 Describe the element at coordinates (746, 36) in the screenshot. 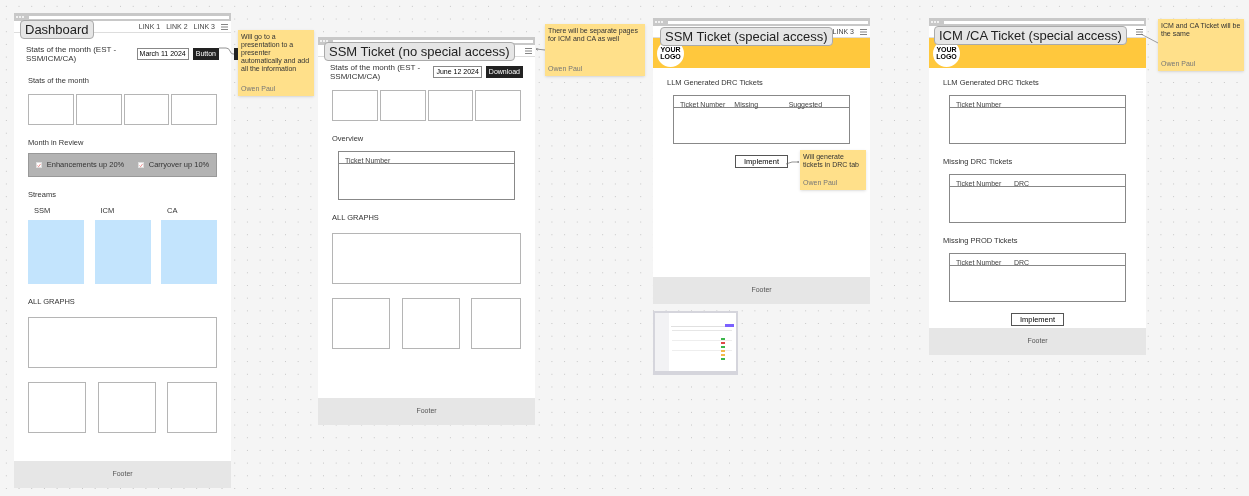

I see `frame-label: SSM Ticket (special access)` at that location.